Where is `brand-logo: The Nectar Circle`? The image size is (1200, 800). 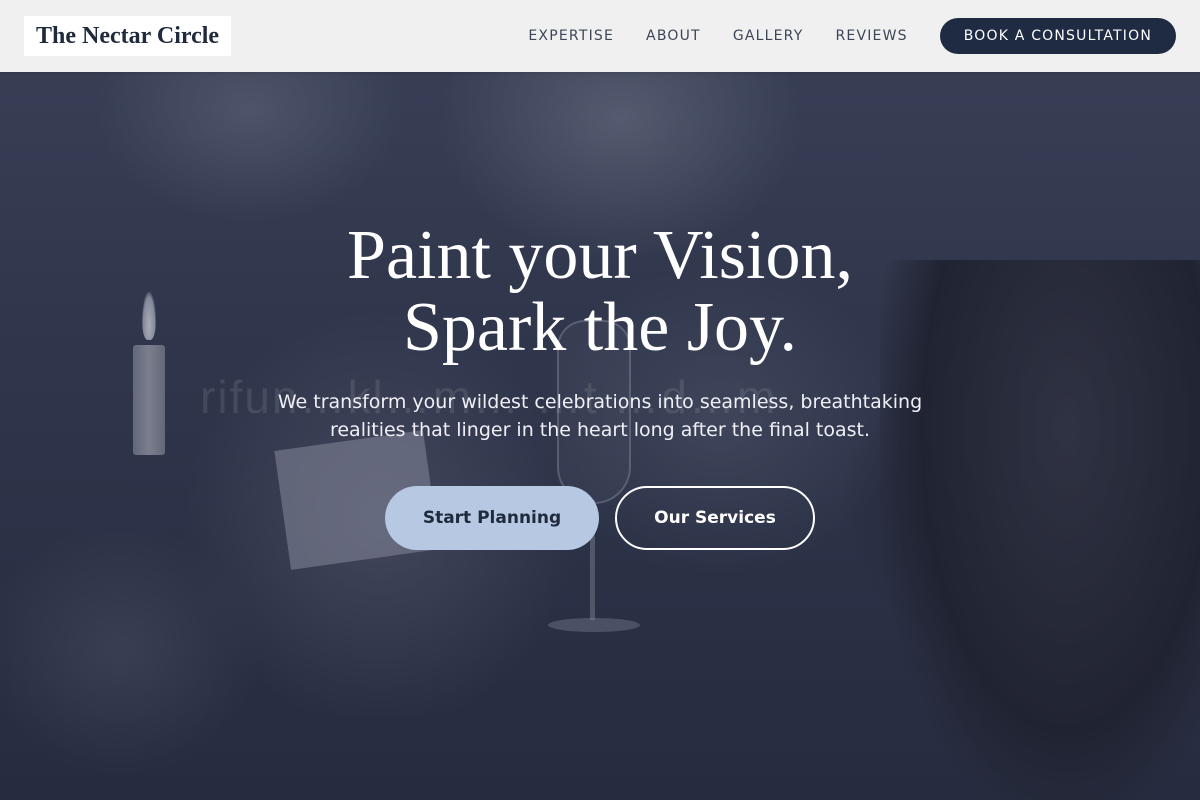 brand-logo: The Nectar Circle is located at coordinates (128, 36).